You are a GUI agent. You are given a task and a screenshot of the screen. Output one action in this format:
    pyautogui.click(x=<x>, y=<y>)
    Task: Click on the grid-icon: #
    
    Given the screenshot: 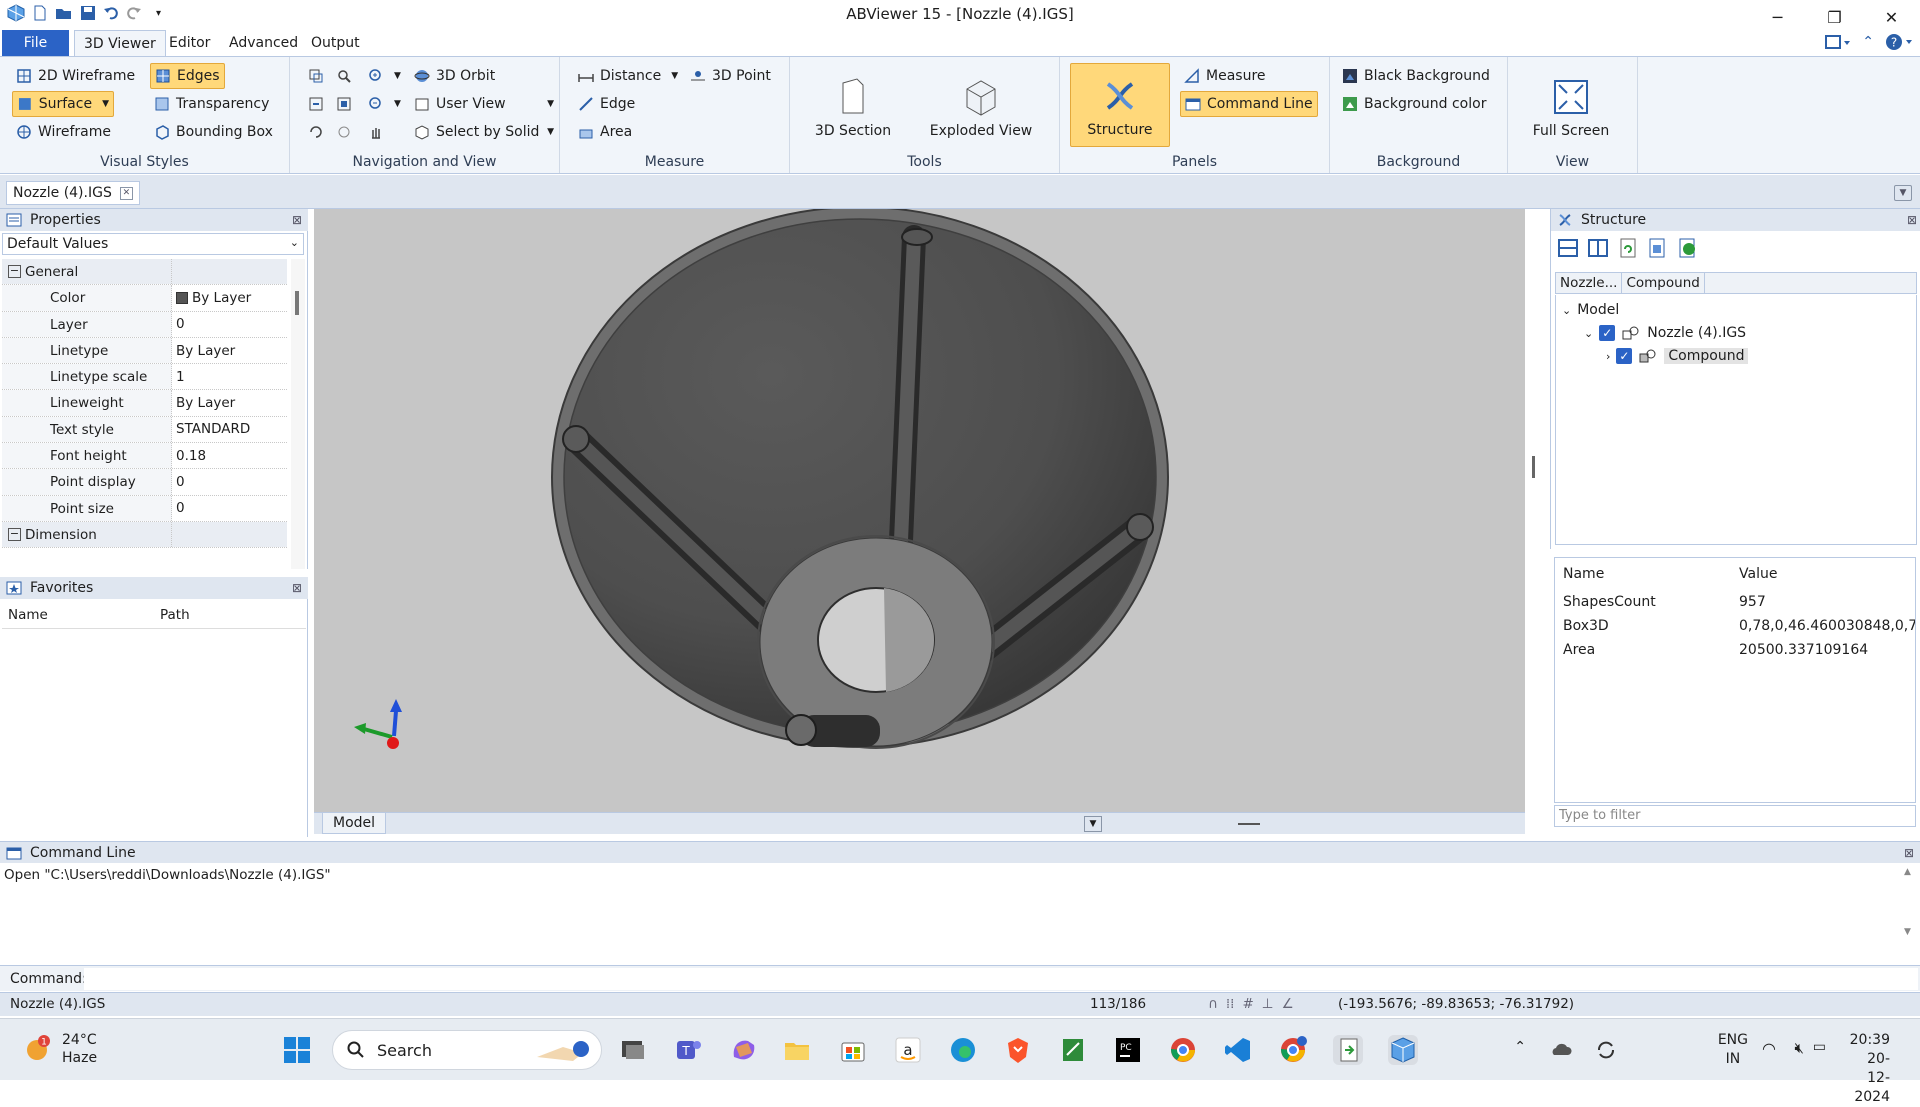 What is the action you would take?
    pyautogui.click(x=1247, y=1004)
    